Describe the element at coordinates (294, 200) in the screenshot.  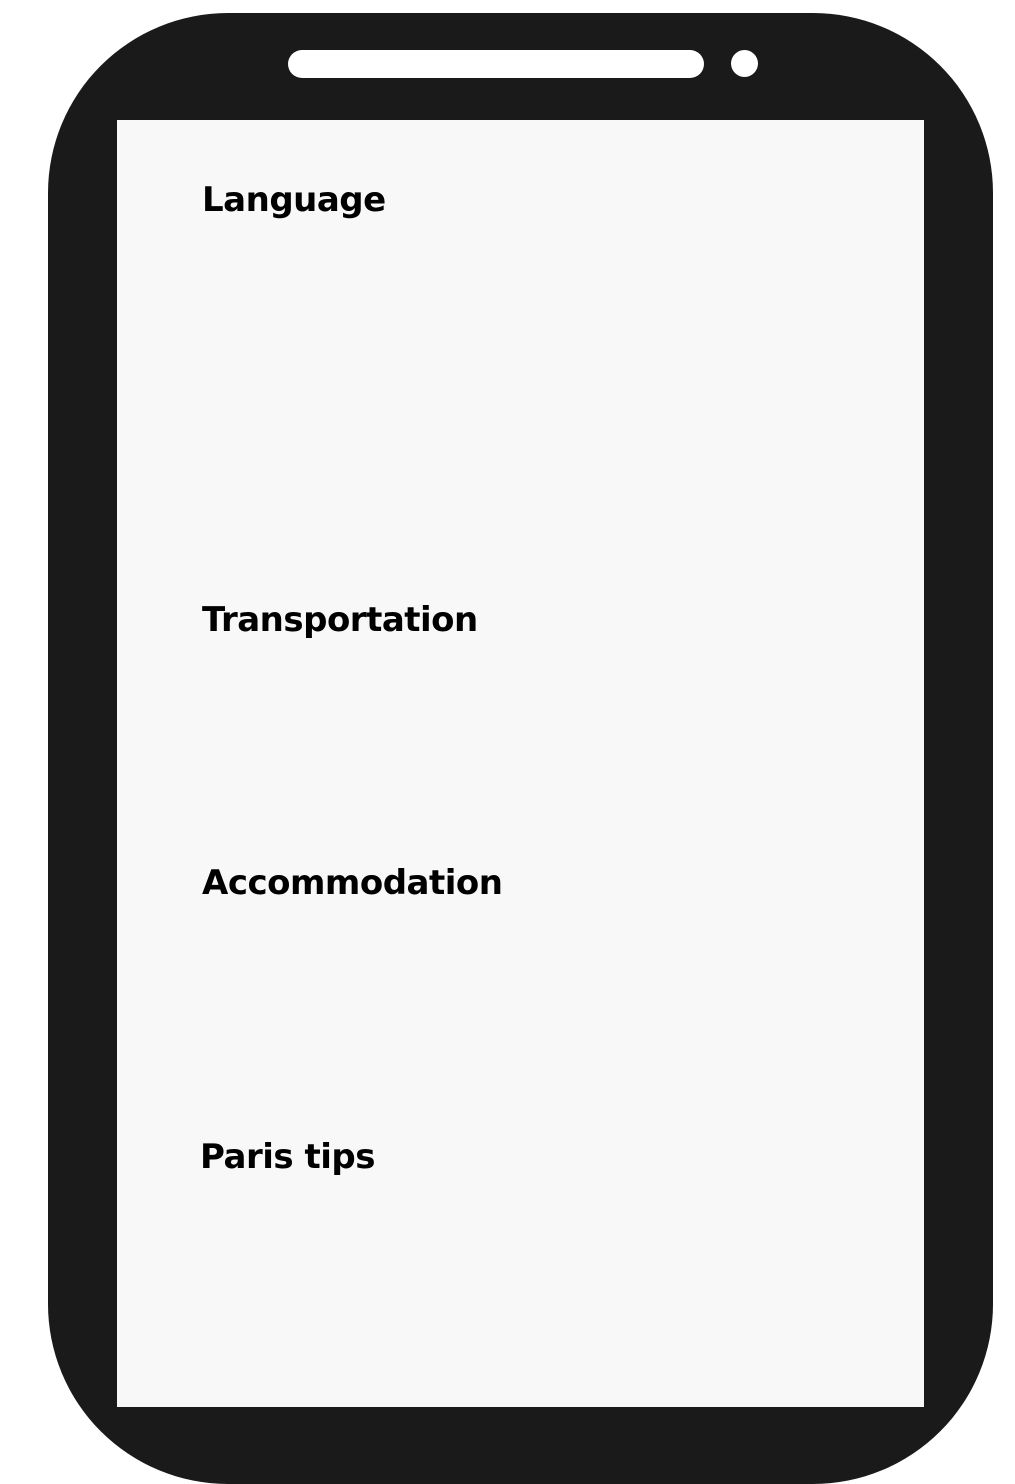
I see `menu-item-language: Language` at that location.